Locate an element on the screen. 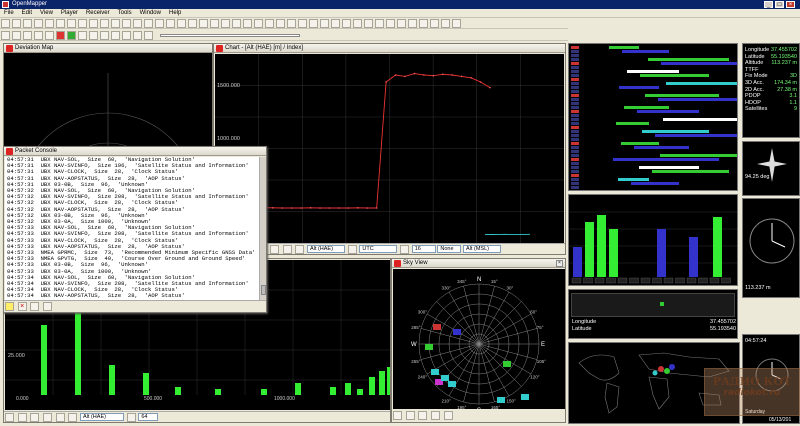  close-button: × is located at coordinates (790, 4).